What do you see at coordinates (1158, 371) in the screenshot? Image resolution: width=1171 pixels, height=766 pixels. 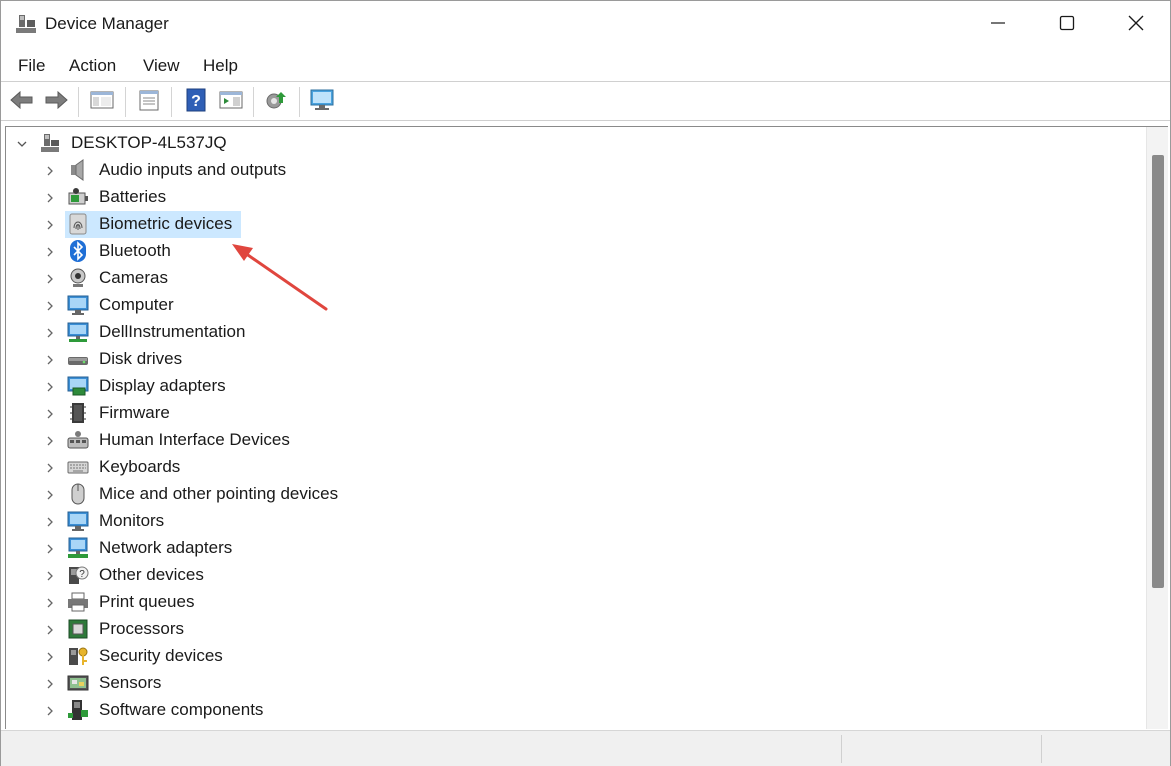 I see `scrollbar-thumb` at bounding box center [1158, 371].